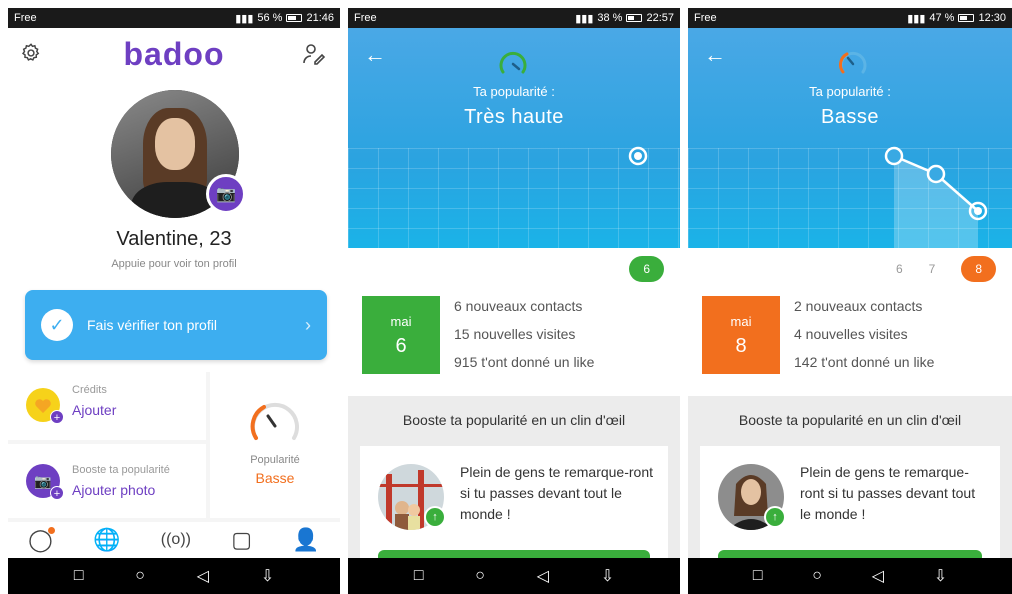  What do you see at coordinates (850, 18) in the screenshot?
I see `status-bar: Free ▮▮▮ 47 % 12:30` at bounding box center [850, 18].